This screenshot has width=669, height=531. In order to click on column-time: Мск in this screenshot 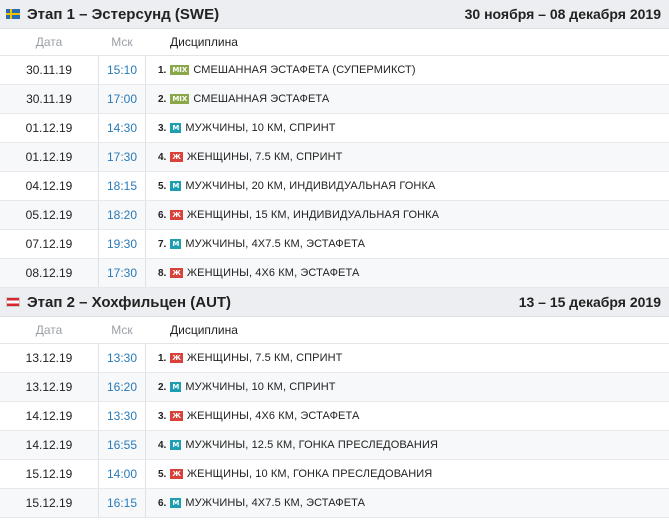, I will do `click(122, 42)`.